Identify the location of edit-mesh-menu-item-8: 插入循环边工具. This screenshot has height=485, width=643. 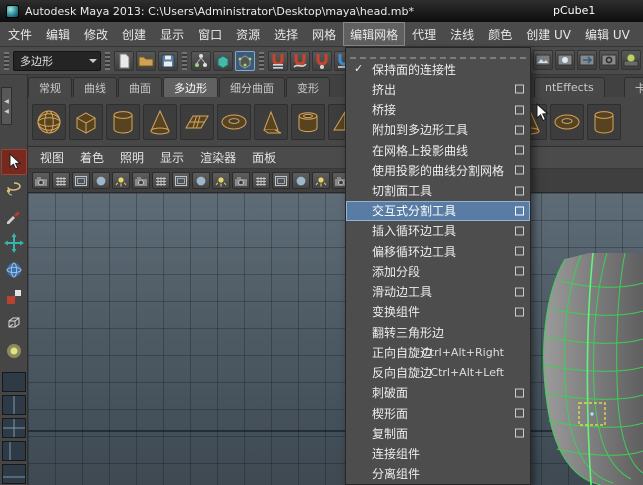
(438, 231).